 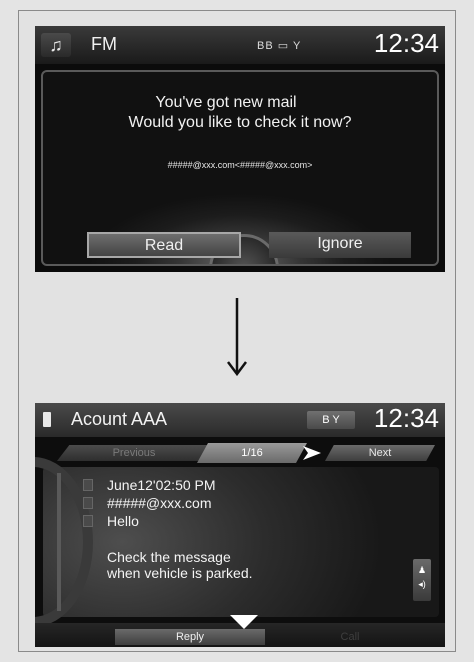 What do you see at coordinates (226, 102) in the screenshot?
I see `message-line-1: You've got new mail` at bounding box center [226, 102].